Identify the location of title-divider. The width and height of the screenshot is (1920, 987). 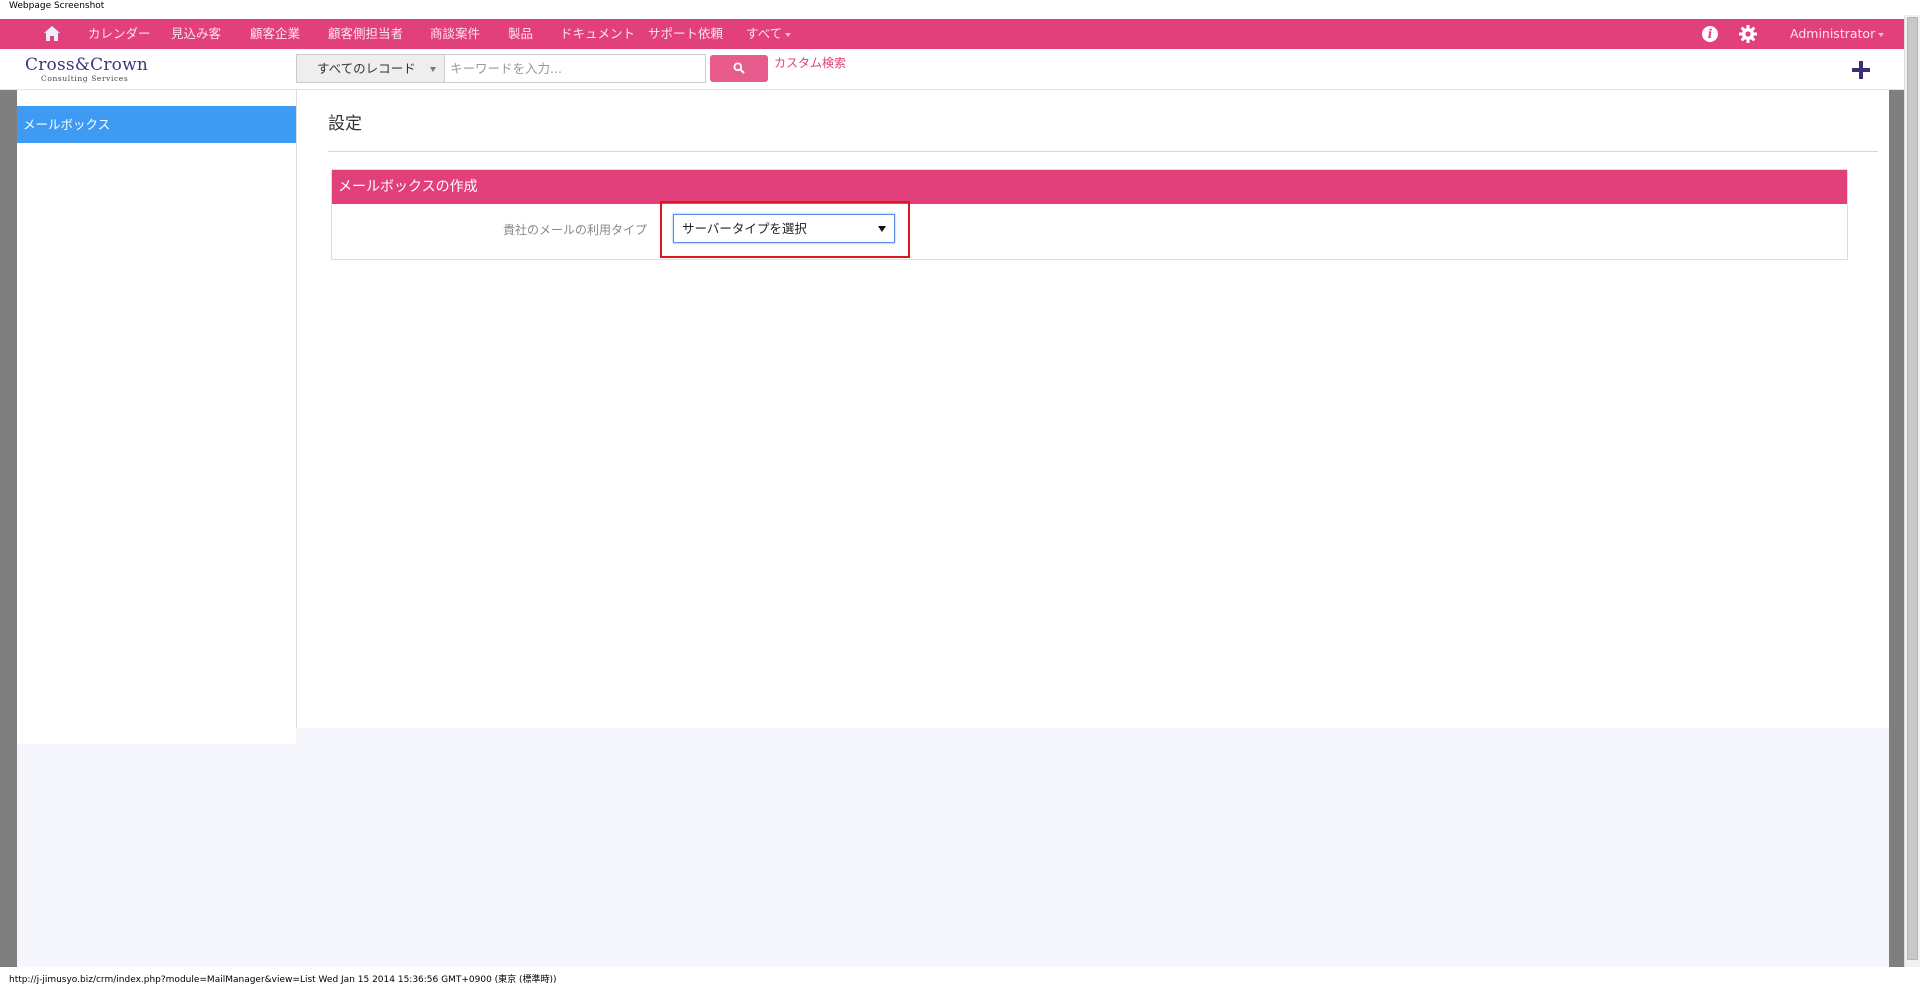
(1103, 151).